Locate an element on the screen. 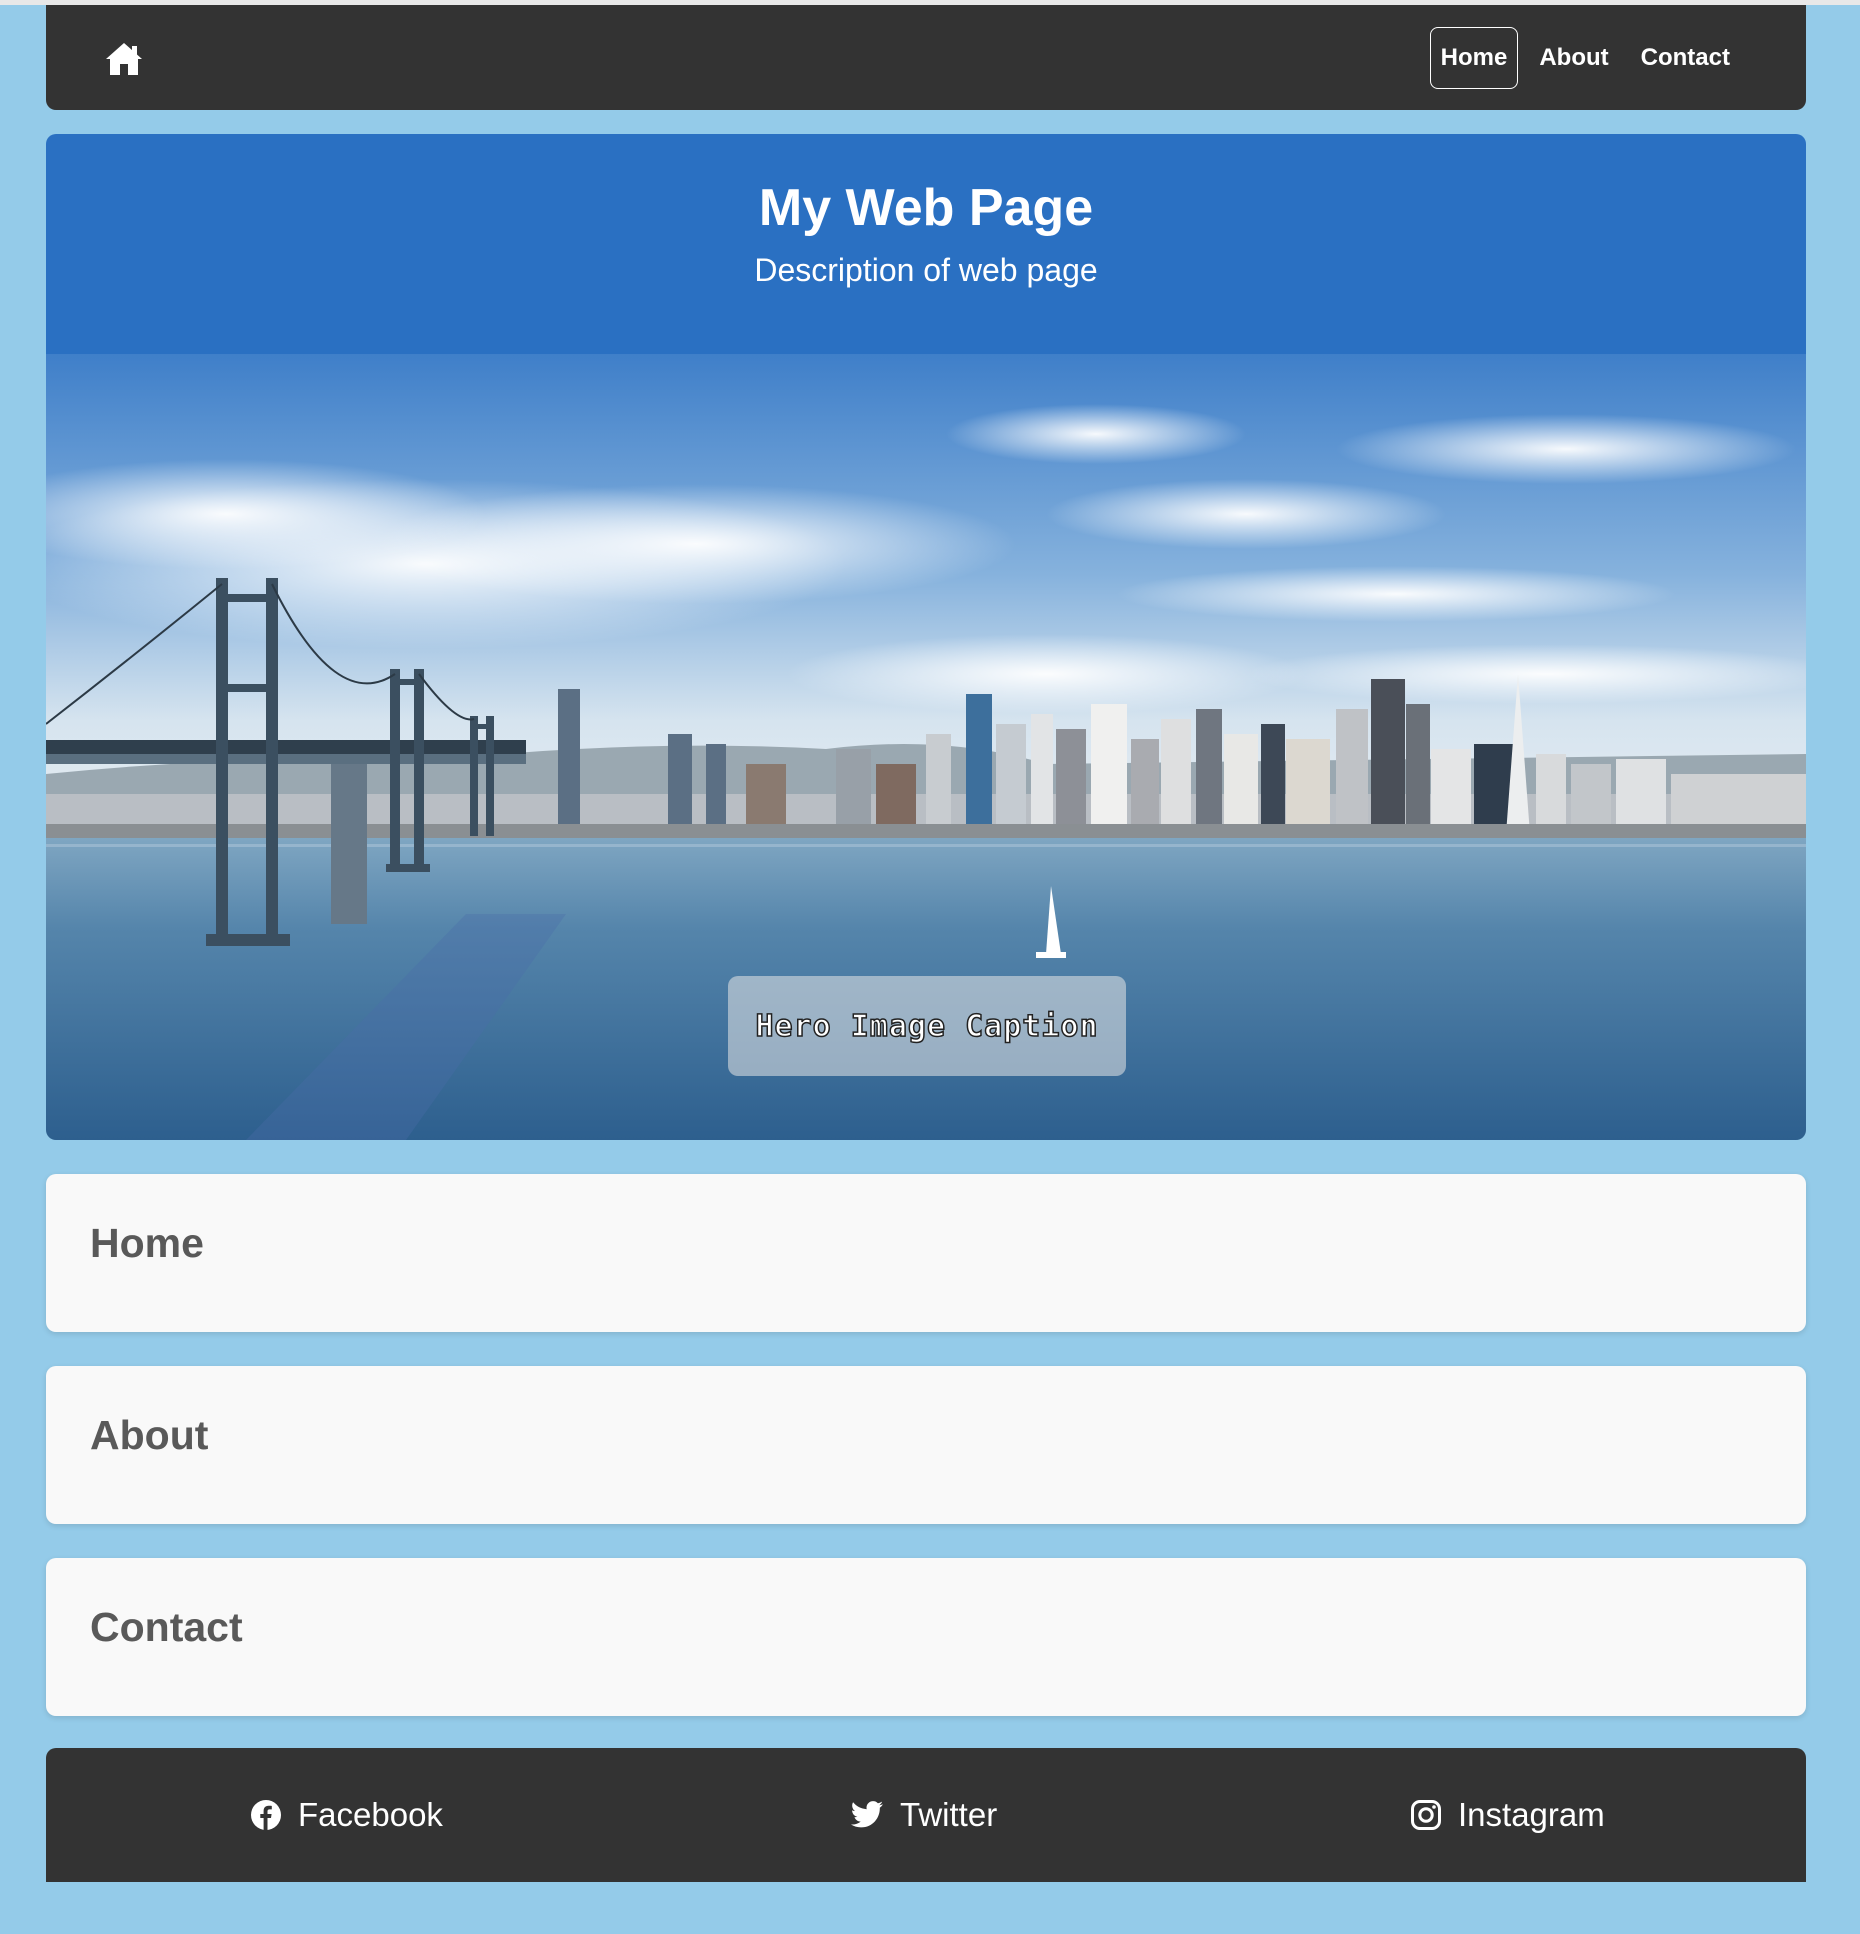 This screenshot has height=1934, width=1860. twitter-label: Twitter is located at coordinates (949, 1814).